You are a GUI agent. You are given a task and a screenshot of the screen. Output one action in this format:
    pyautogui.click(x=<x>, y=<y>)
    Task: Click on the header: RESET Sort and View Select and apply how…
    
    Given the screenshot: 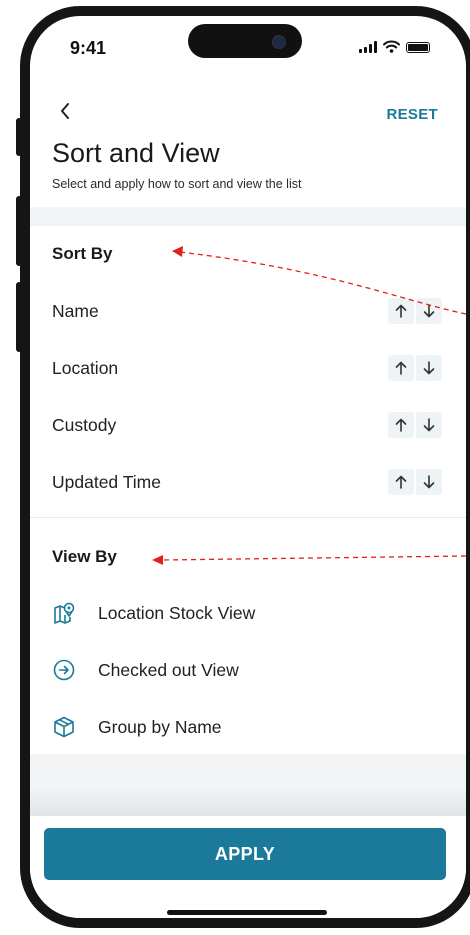 What is the action you would take?
    pyautogui.click(x=248, y=151)
    